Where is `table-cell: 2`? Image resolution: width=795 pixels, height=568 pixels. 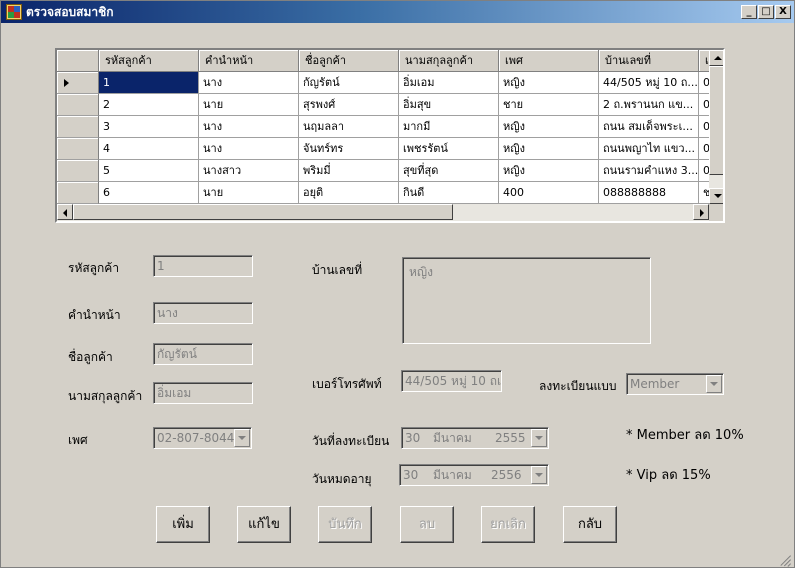
table-cell: 2 is located at coordinates (149, 105).